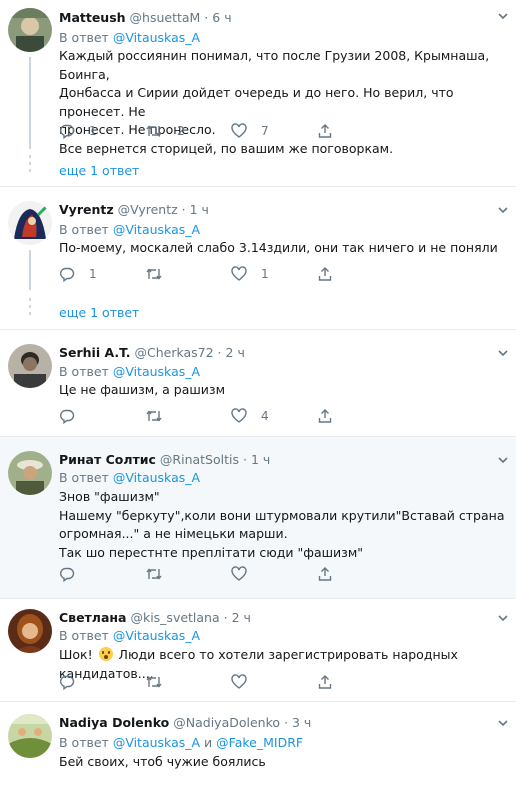 The height and width of the screenshot is (794, 516). I want to click on like-count: 4, so click(265, 416).